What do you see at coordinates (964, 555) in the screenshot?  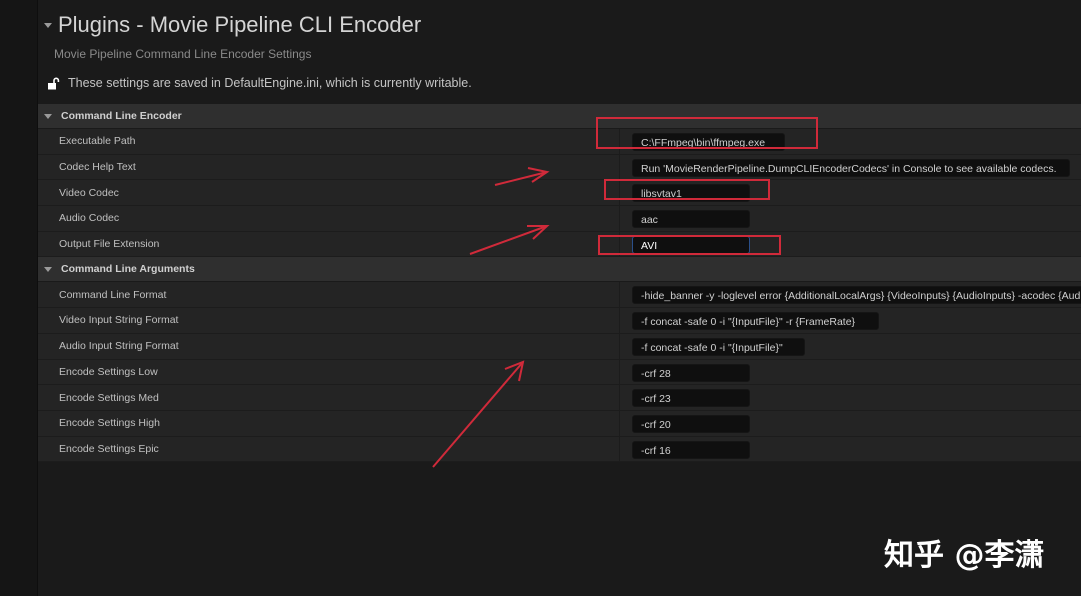 I see `watermark: 知乎 @李潇` at bounding box center [964, 555].